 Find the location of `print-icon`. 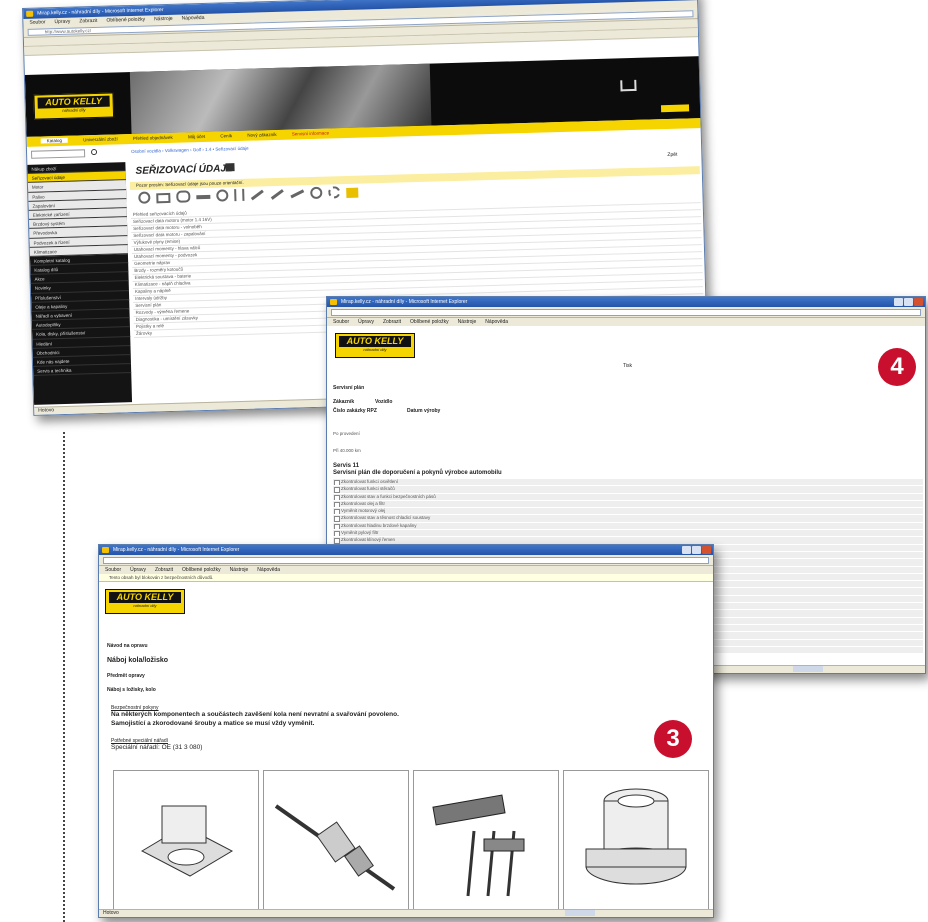

print-icon is located at coordinates (230, 167).